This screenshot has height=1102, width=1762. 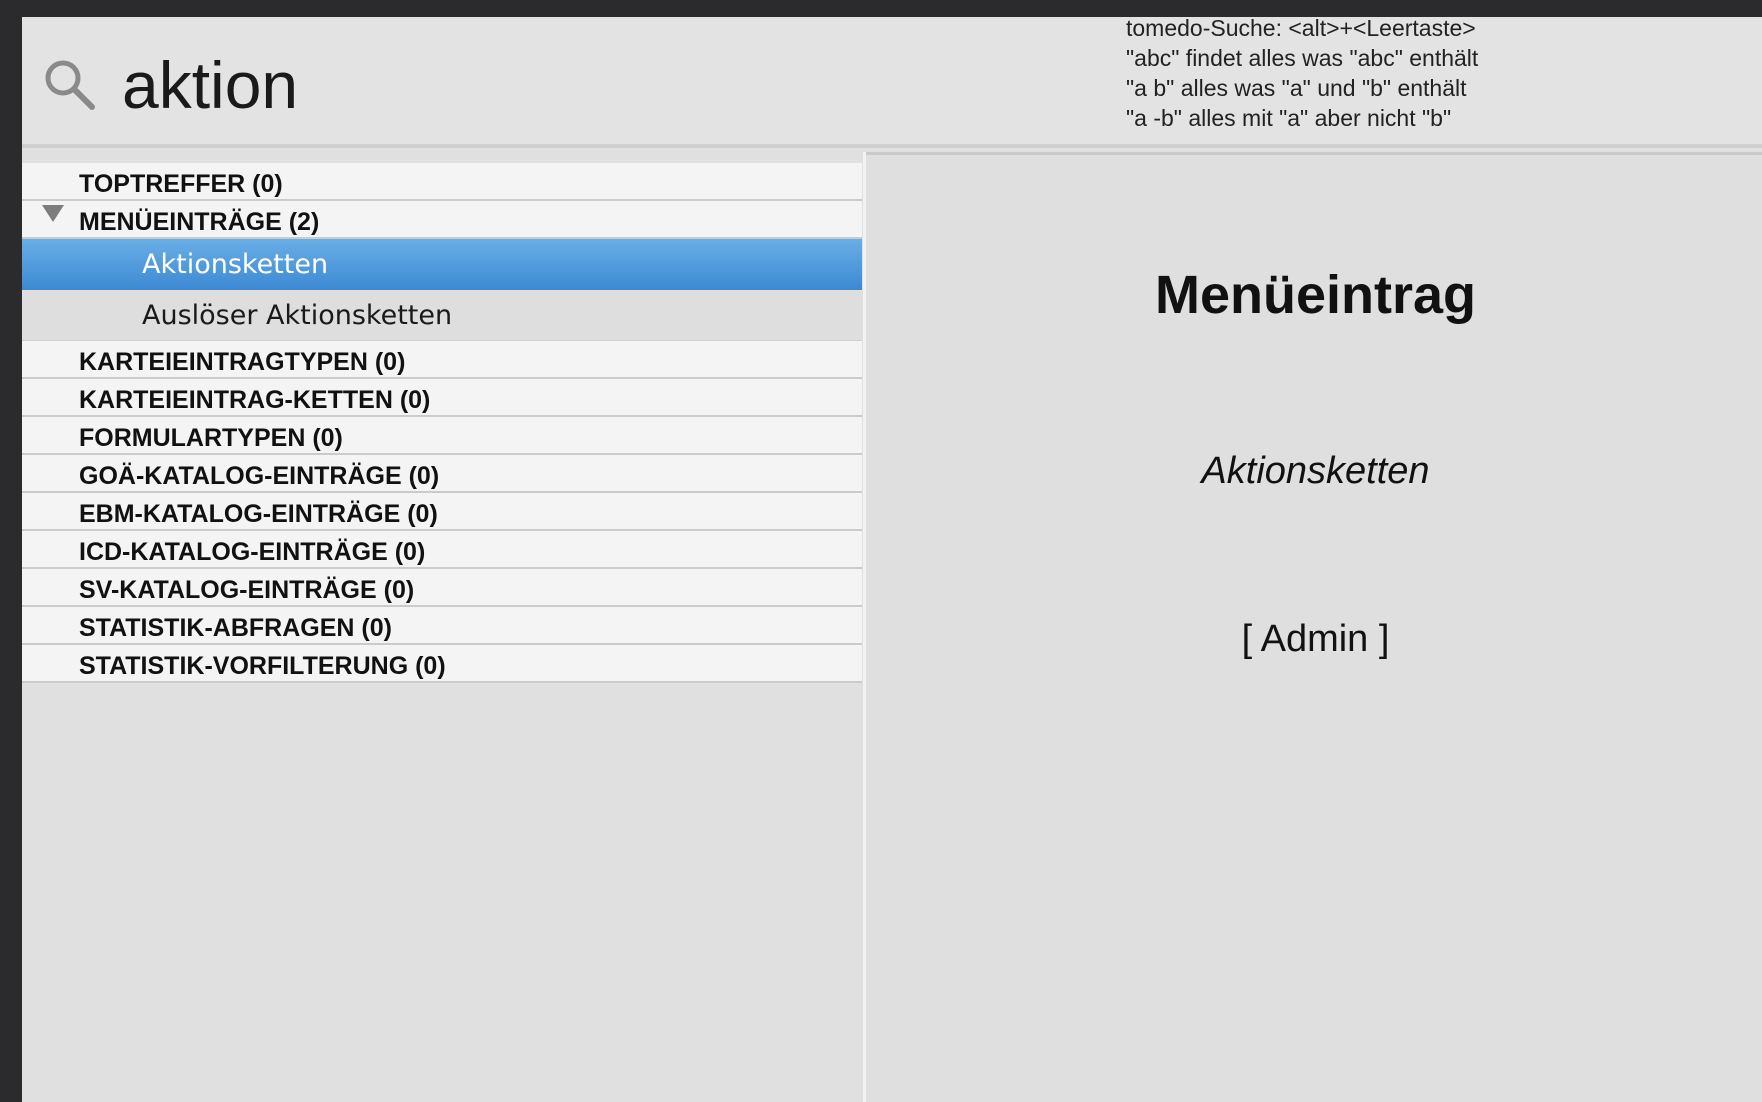 I want to click on category-label: EBM-KATALOG-EINTRÄGE (0), so click(x=258, y=514).